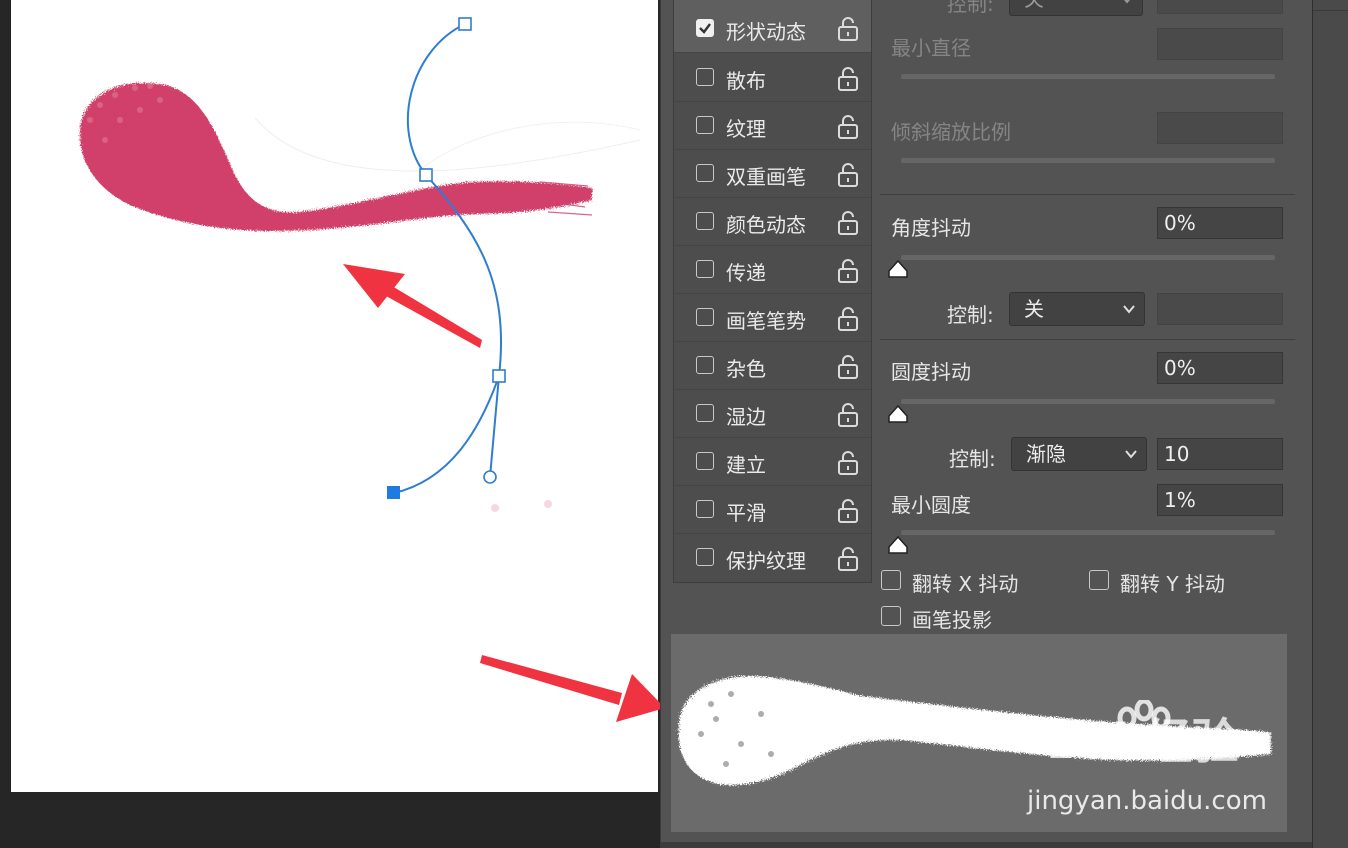  Describe the element at coordinates (1220, 44) in the screenshot. I see `min-diameter-field` at that location.